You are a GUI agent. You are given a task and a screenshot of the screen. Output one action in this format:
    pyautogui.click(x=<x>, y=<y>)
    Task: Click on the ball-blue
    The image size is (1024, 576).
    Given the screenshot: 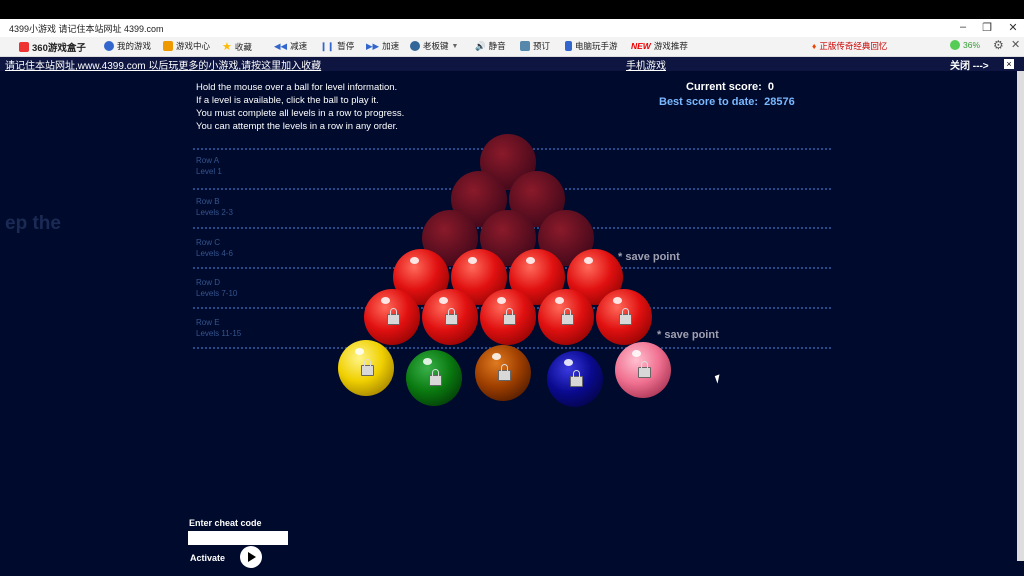 What is the action you would take?
    pyautogui.click(x=575, y=379)
    